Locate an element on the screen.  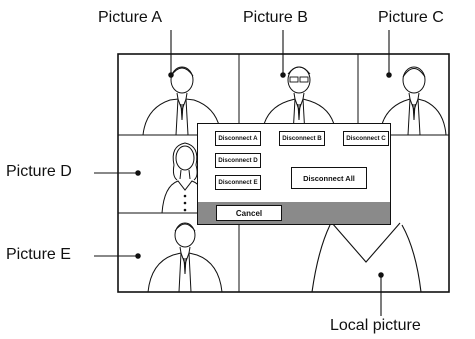
cancel-button: Cancel is located at coordinates (249, 213).